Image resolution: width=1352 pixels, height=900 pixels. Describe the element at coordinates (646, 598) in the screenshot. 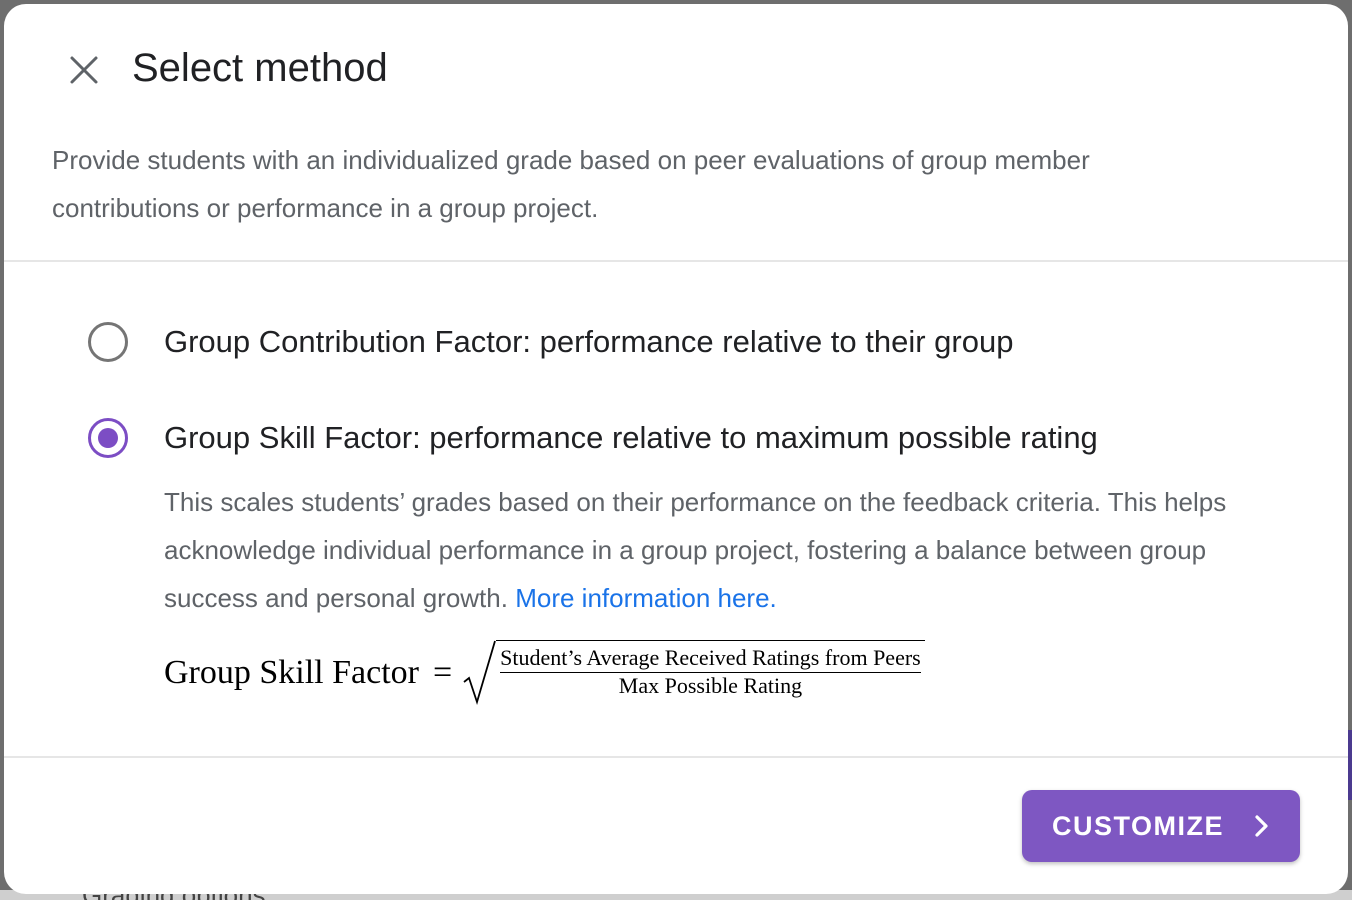

I see `more-information-link: More information here.` at that location.